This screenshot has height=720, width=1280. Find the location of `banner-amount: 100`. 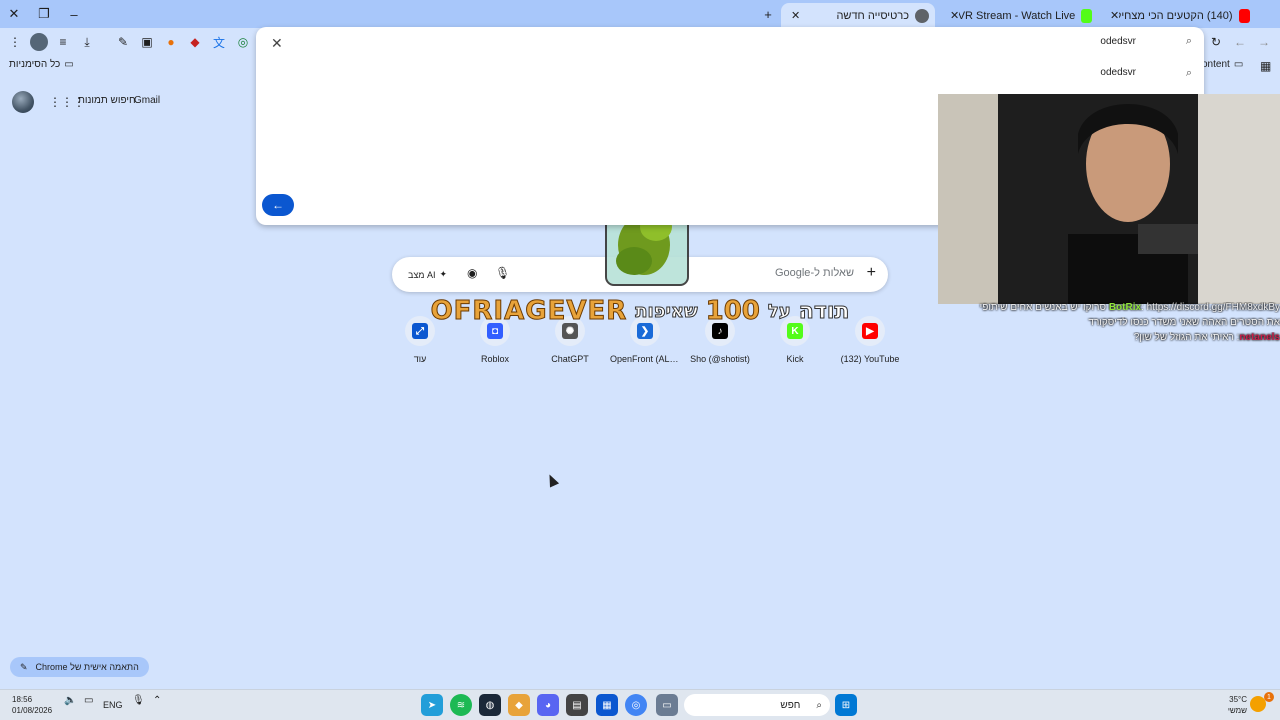

banner-amount: 100 is located at coordinates (732, 311).